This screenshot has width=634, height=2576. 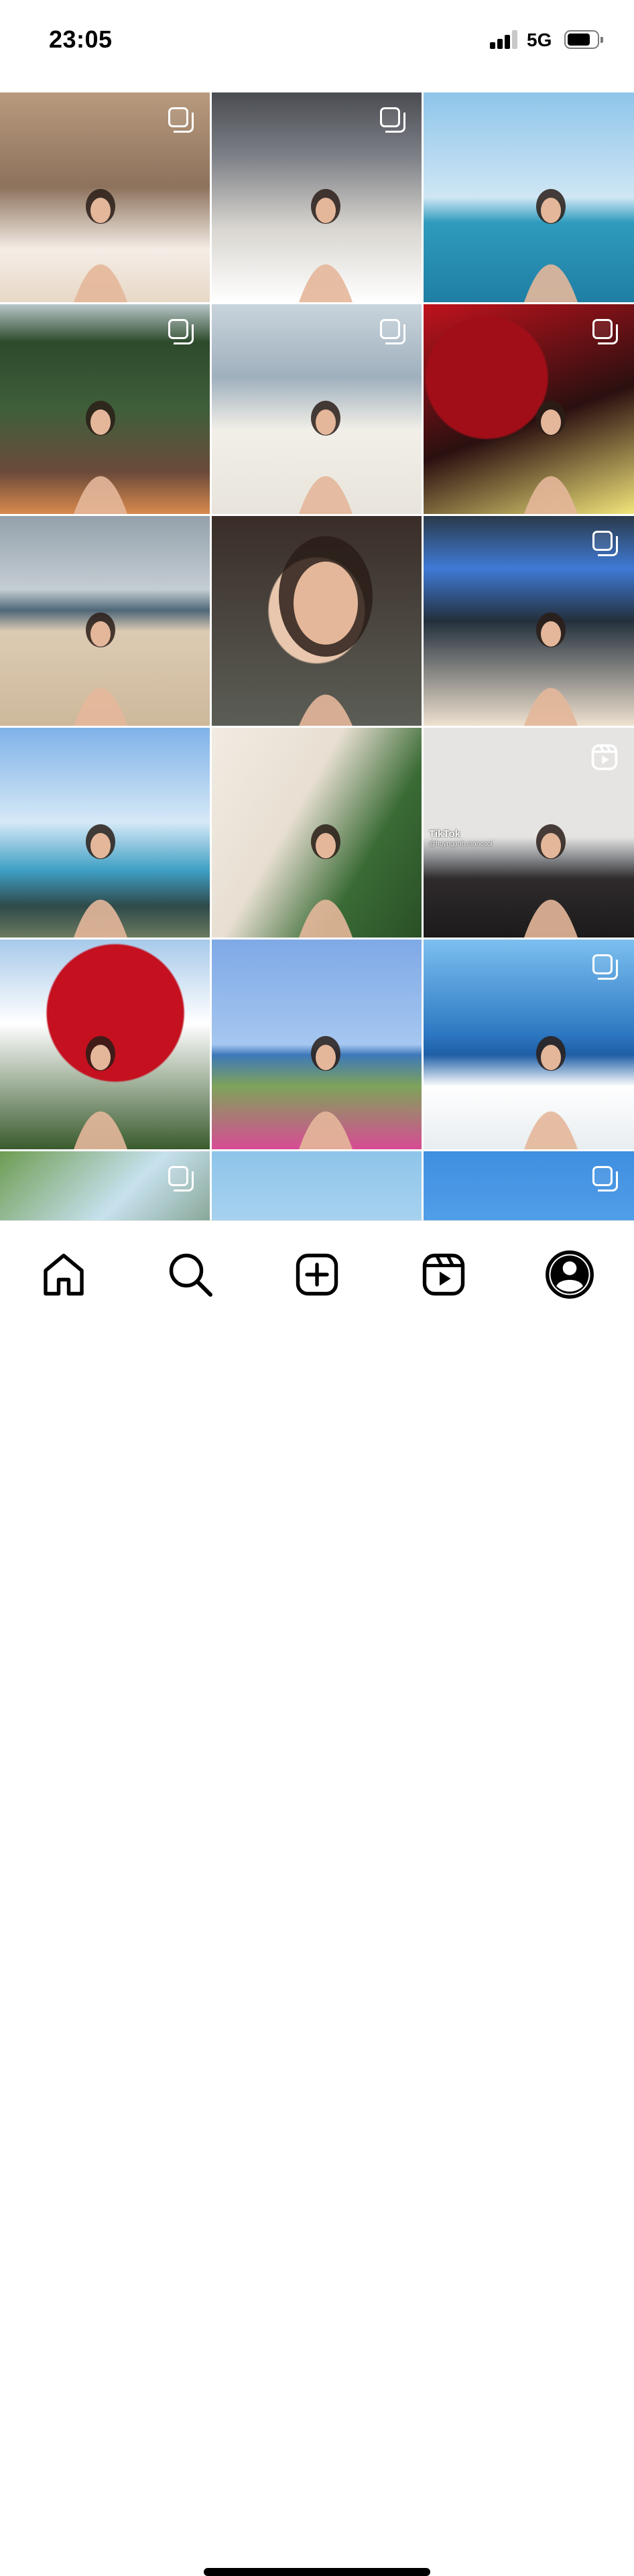 I want to click on status-bar: 23:05 5G, so click(x=317, y=45).